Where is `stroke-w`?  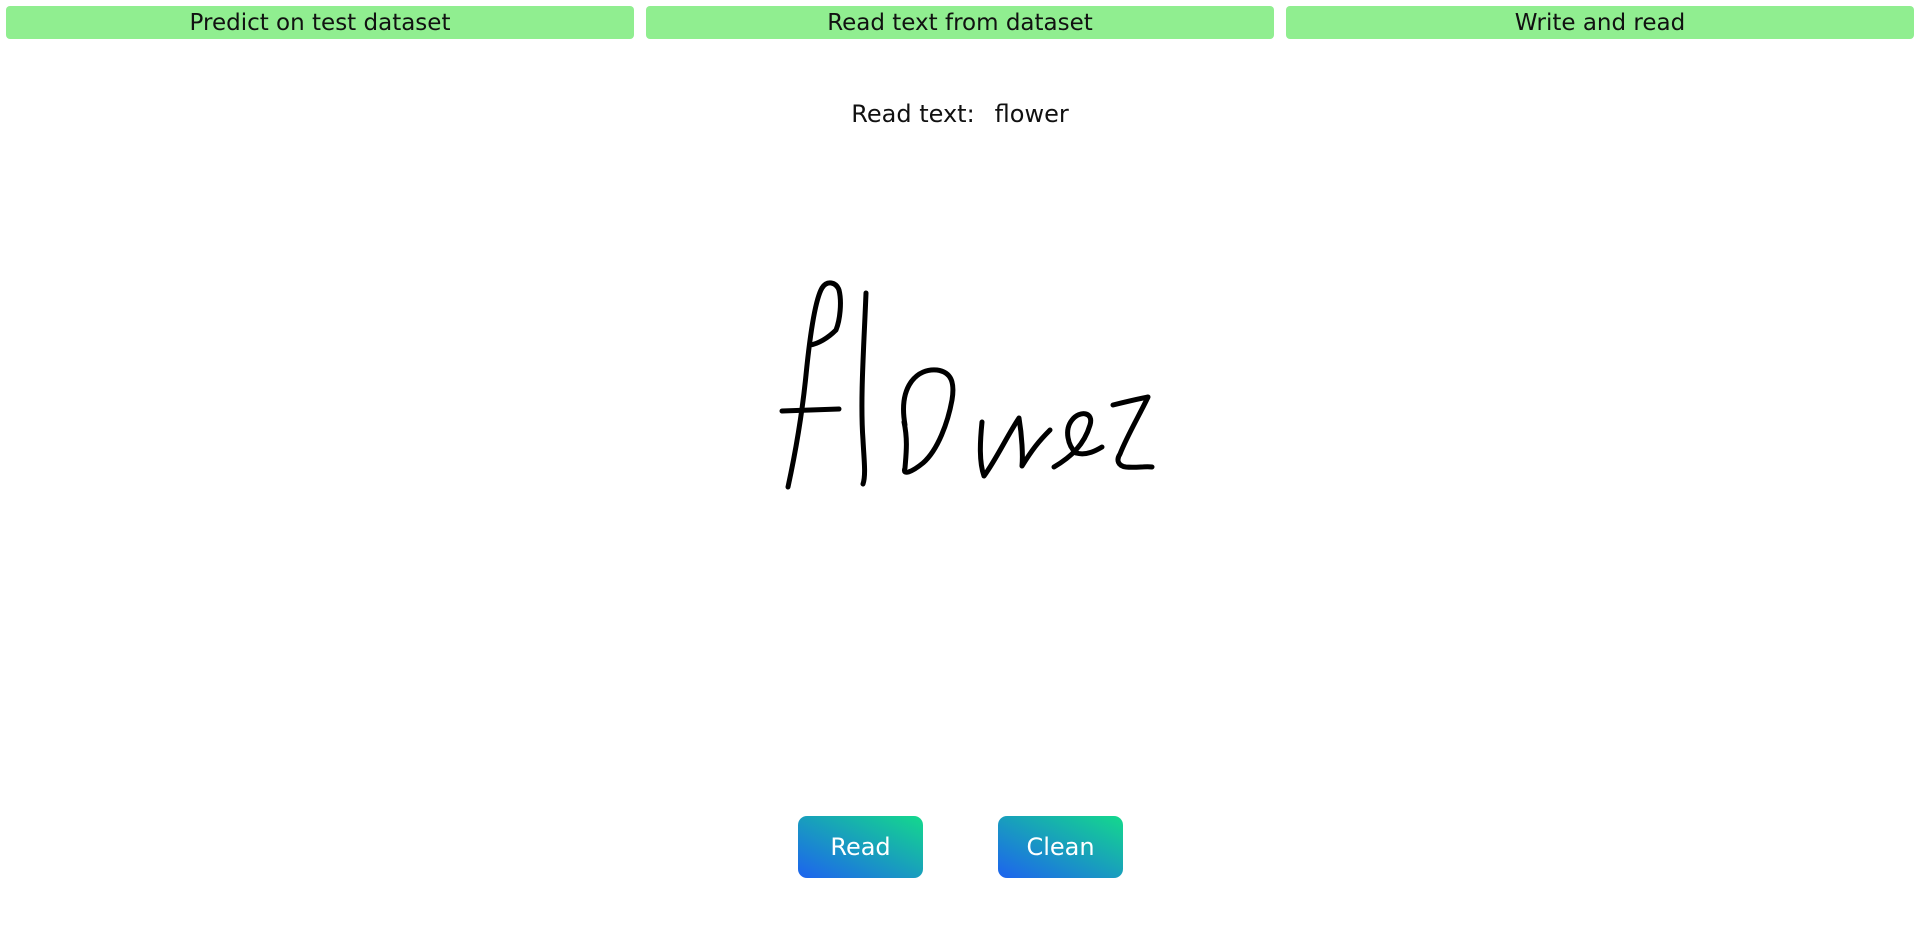 stroke-w is located at coordinates (1015, 447).